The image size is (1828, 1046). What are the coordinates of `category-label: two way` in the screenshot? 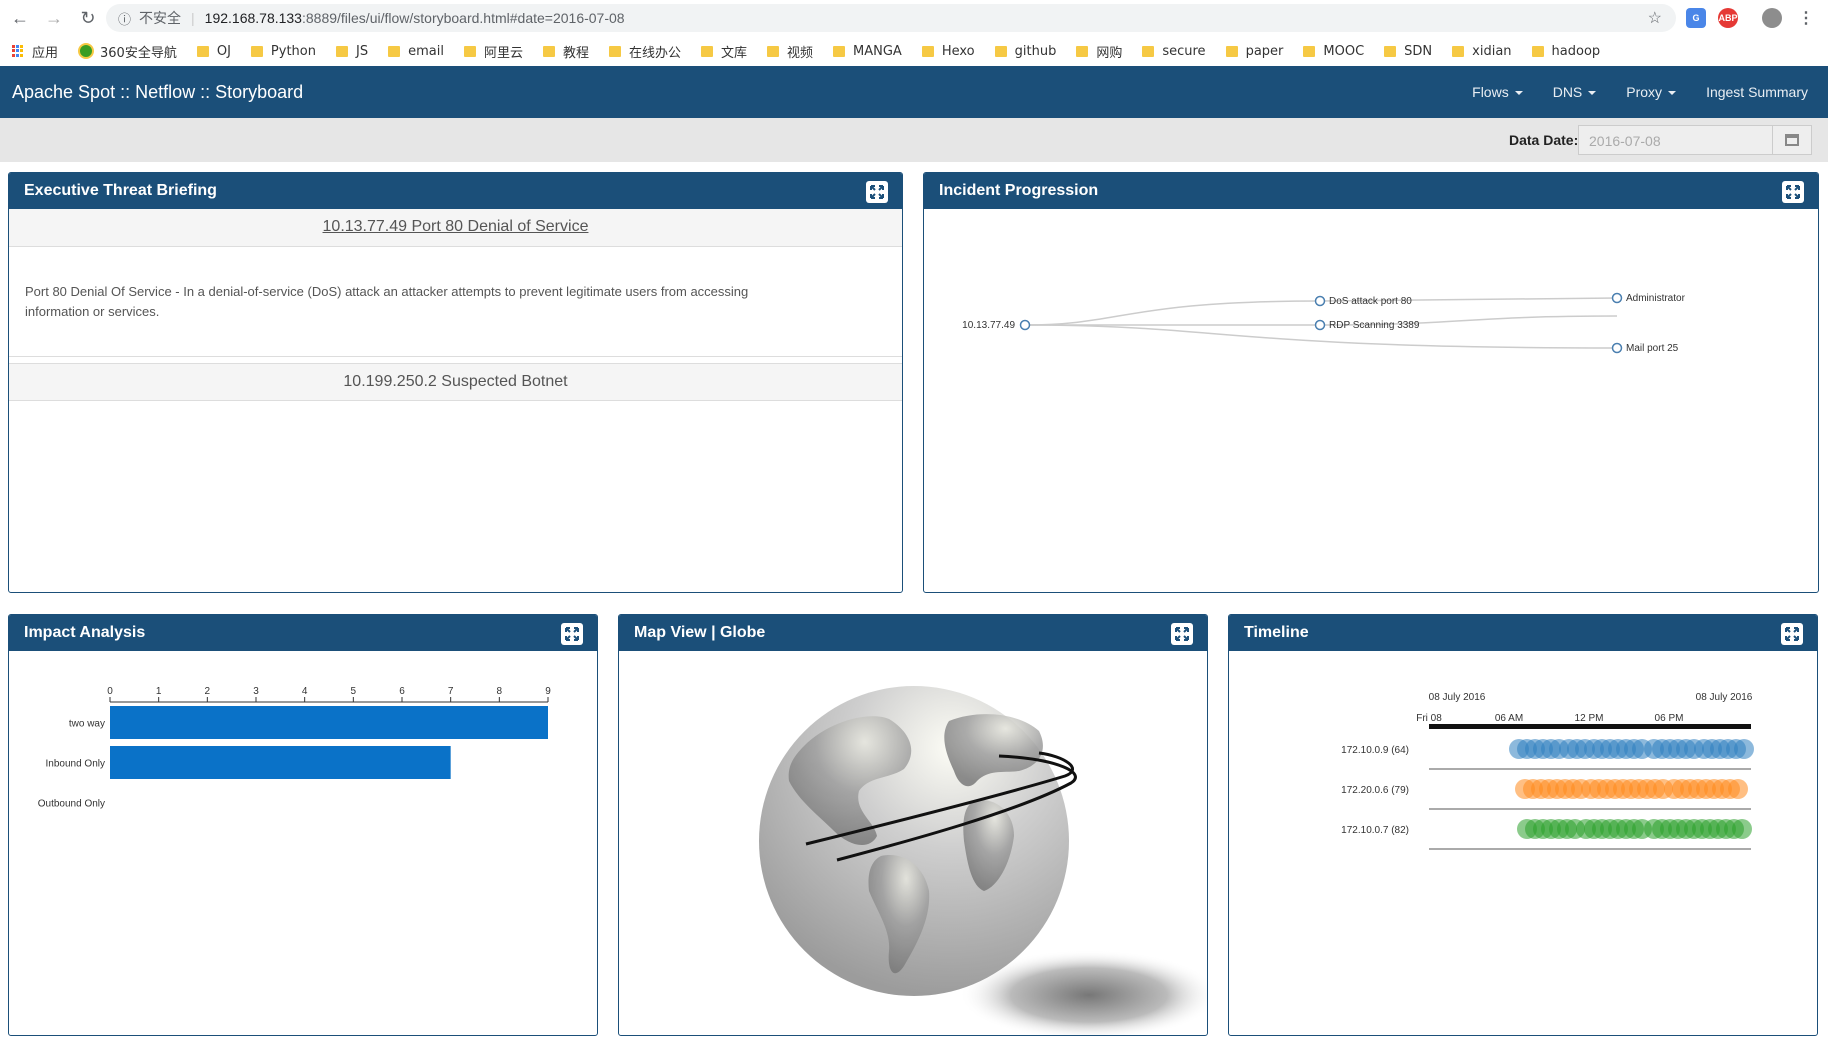 It's located at (87, 724).